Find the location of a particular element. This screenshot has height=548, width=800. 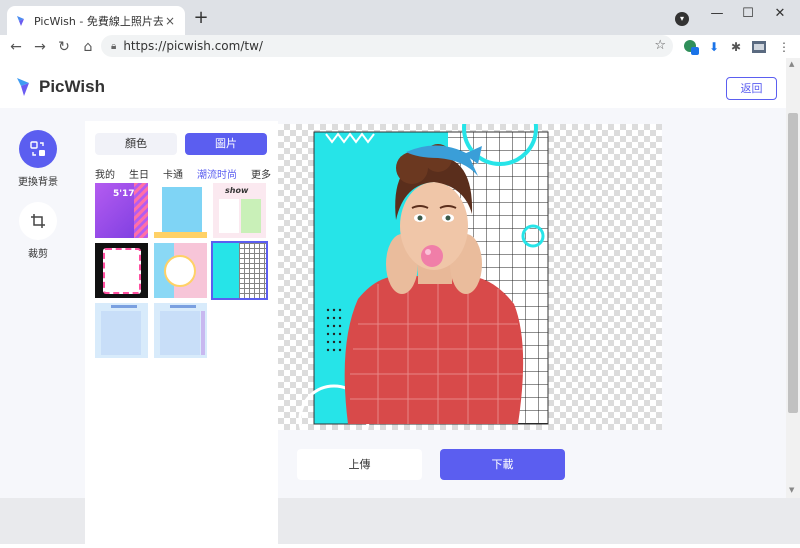

back-button: 返回 is located at coordinates (751, 88).